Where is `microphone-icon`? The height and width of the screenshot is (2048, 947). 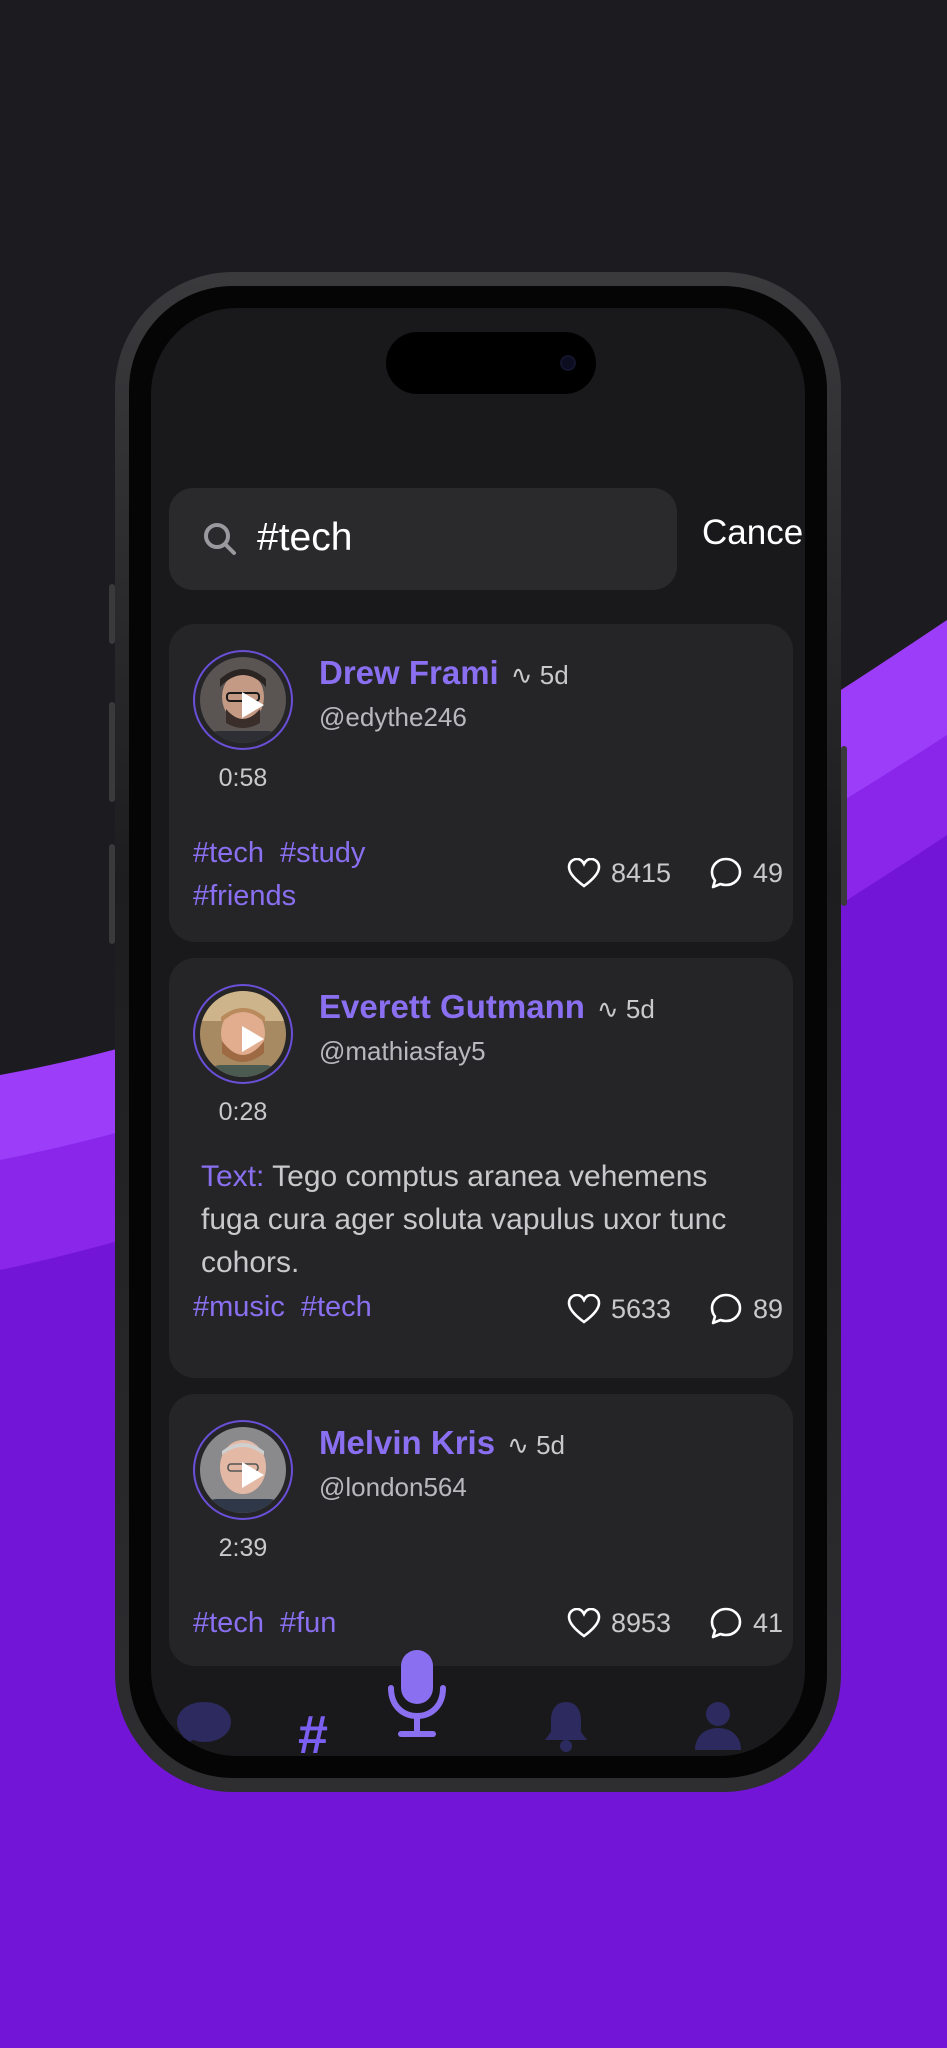 microphone-icon is located at coordinates (417, 1694).